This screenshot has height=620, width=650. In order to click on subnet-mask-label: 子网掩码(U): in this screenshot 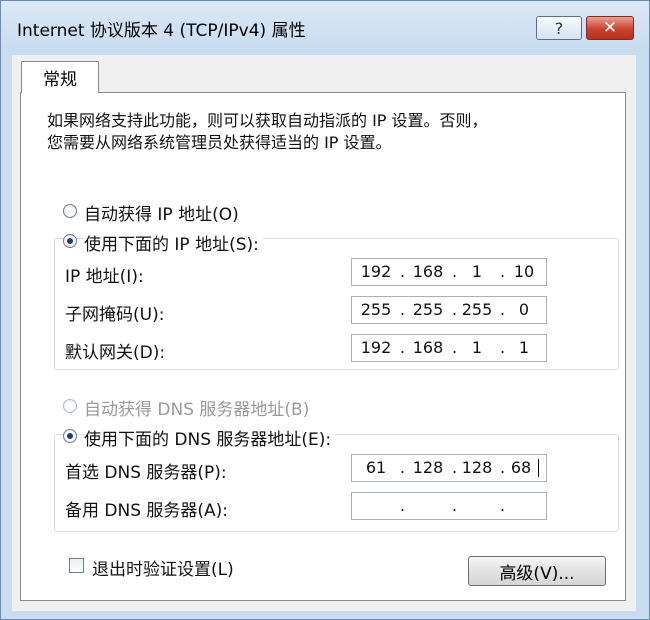, I will do `click(115, 315)`.